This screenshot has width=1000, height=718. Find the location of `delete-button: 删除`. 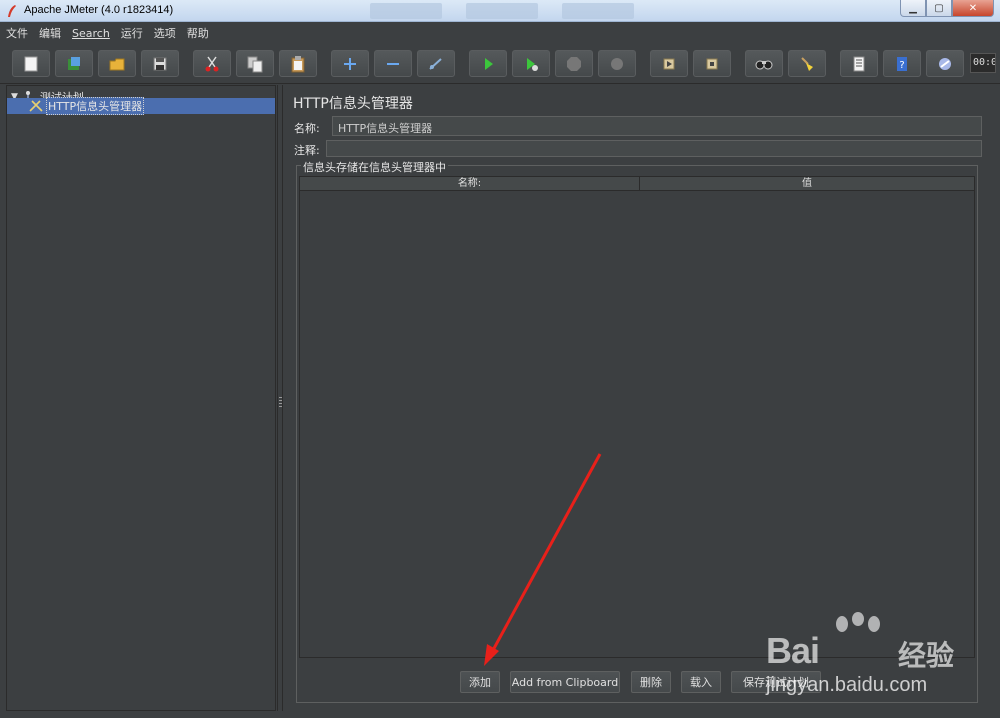

delete-button: 删除 is located at coordinates (651, 682).